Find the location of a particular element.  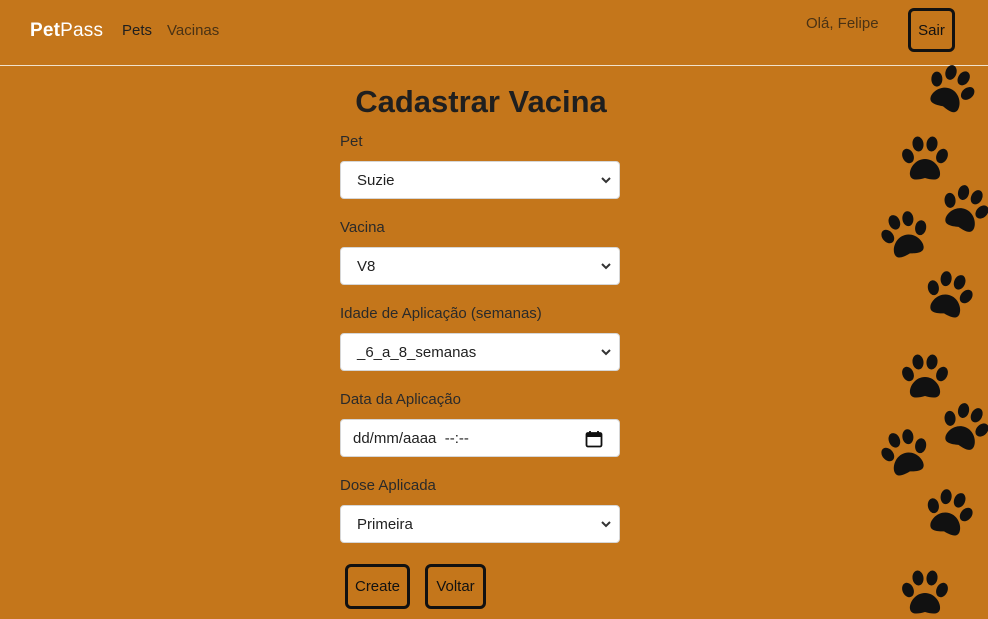

vaccine-select-value: V8 is located at coordinates (366, 266).